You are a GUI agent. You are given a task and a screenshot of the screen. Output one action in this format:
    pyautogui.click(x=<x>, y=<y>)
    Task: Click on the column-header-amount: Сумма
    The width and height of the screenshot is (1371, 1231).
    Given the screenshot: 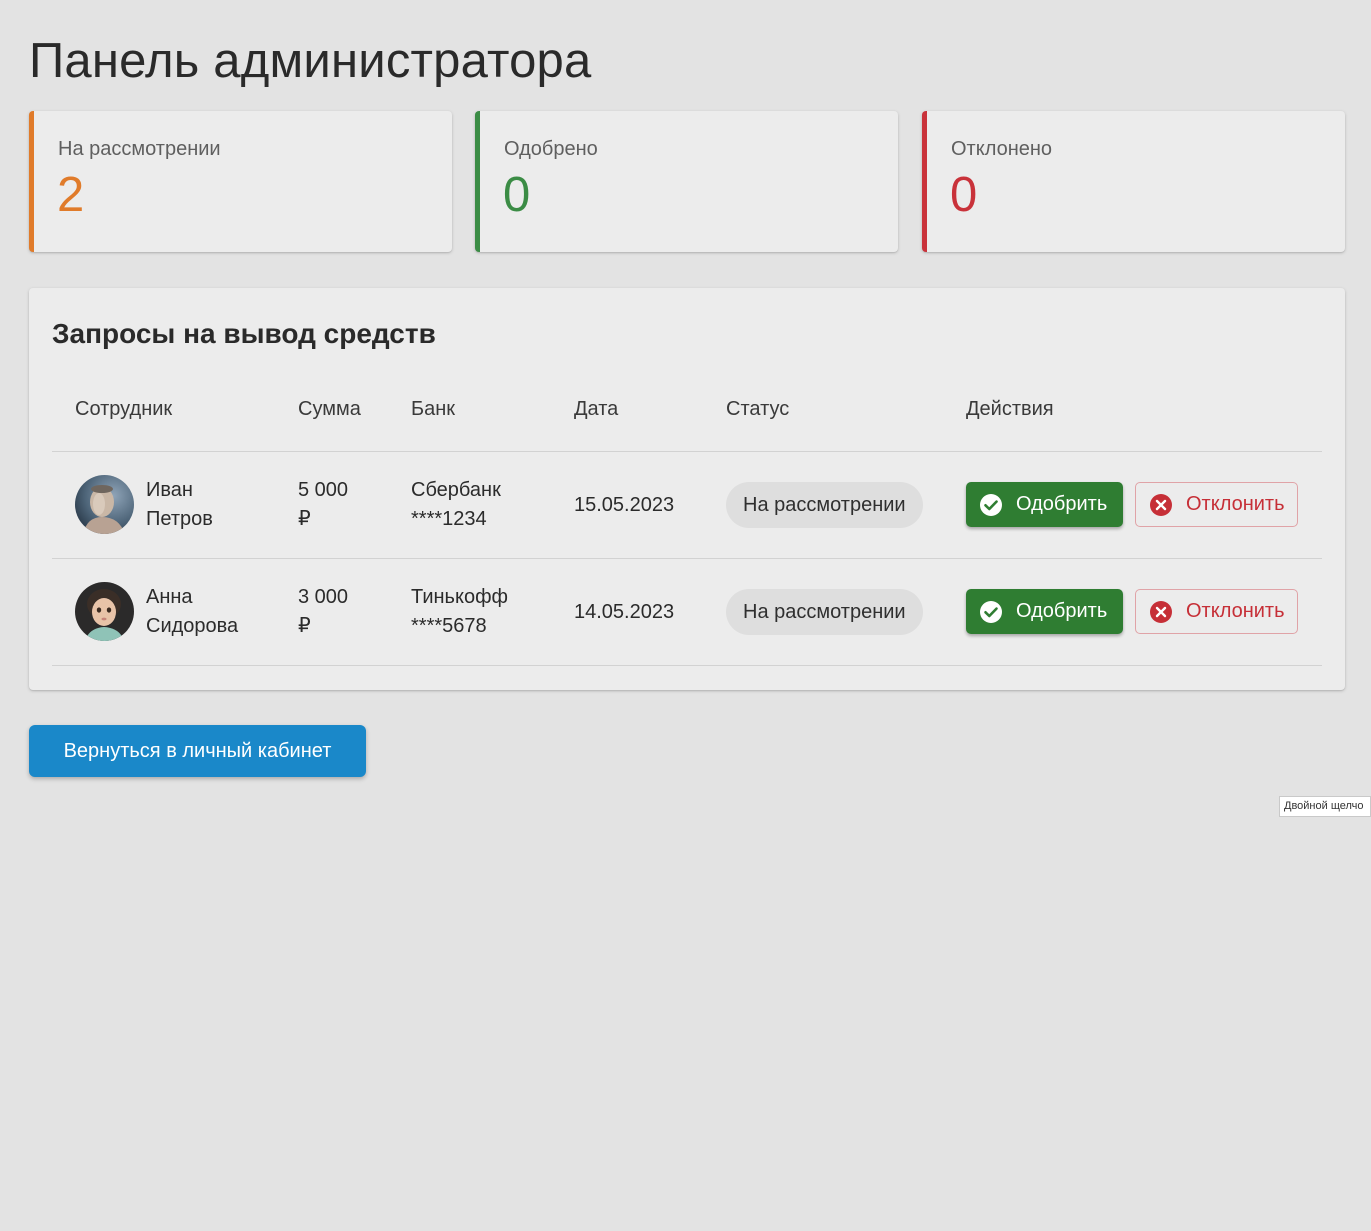 What is the action you would take?
    pyautogui.click(x=329, y=409)
    